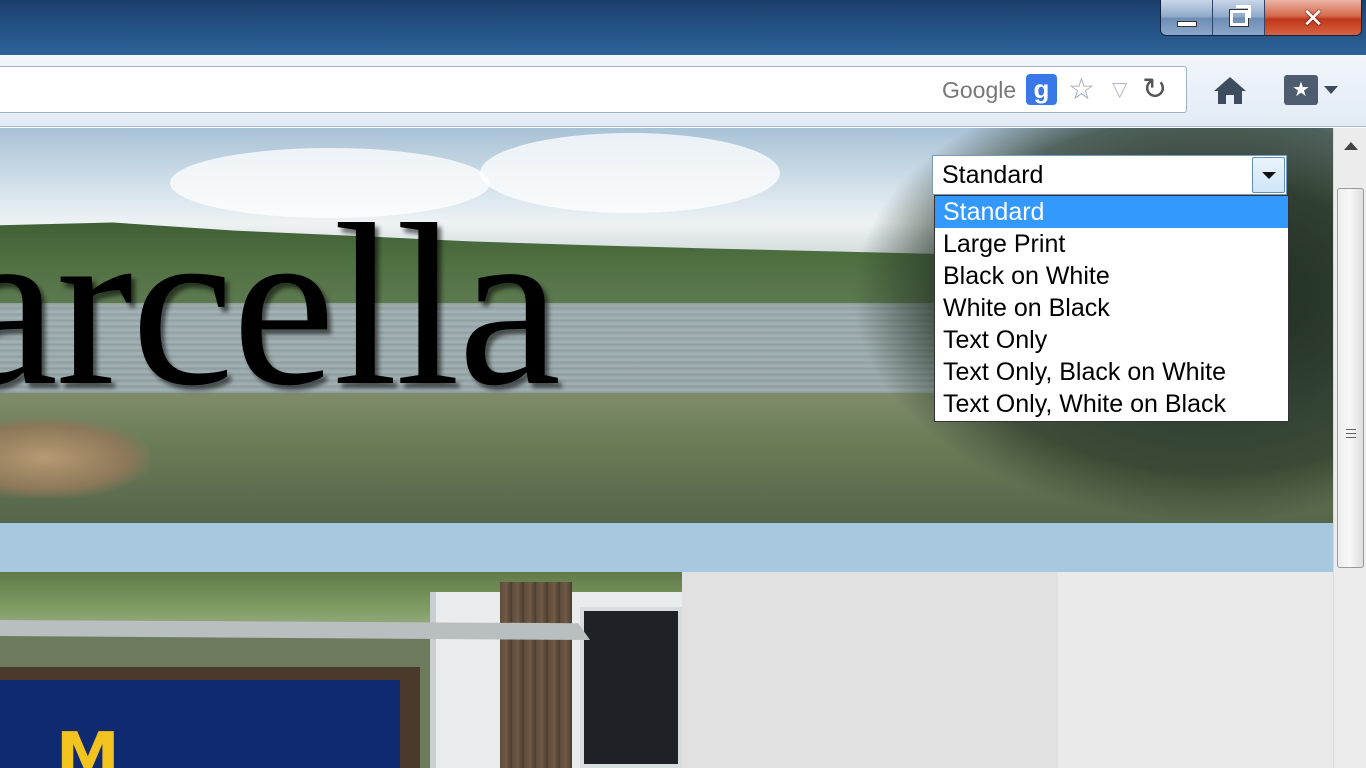  Describe the element at coordinates (1111, 340) in the screenshot. I see `style-option-text-only: Text Only` at that location.